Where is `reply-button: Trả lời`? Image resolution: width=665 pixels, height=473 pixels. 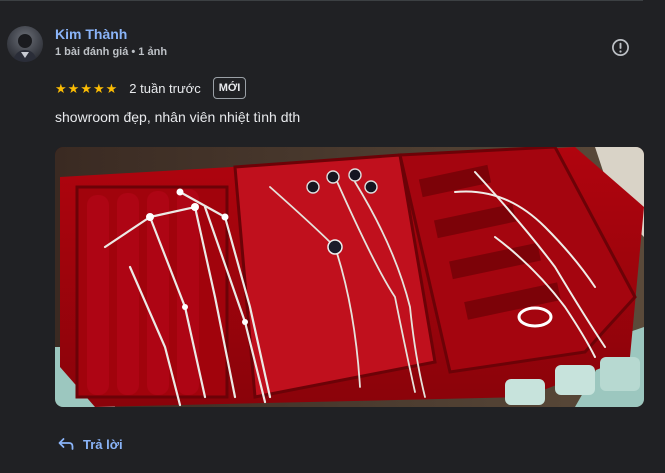
reply-button: Trả lời is located at coordinates (90, 444).